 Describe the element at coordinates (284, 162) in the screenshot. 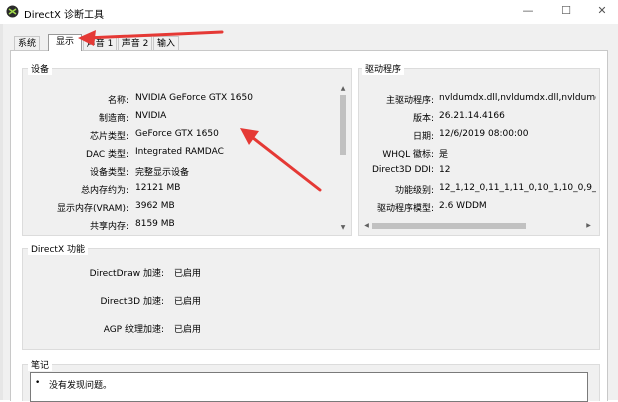

I see `annotation-arrow-chip` at that location.